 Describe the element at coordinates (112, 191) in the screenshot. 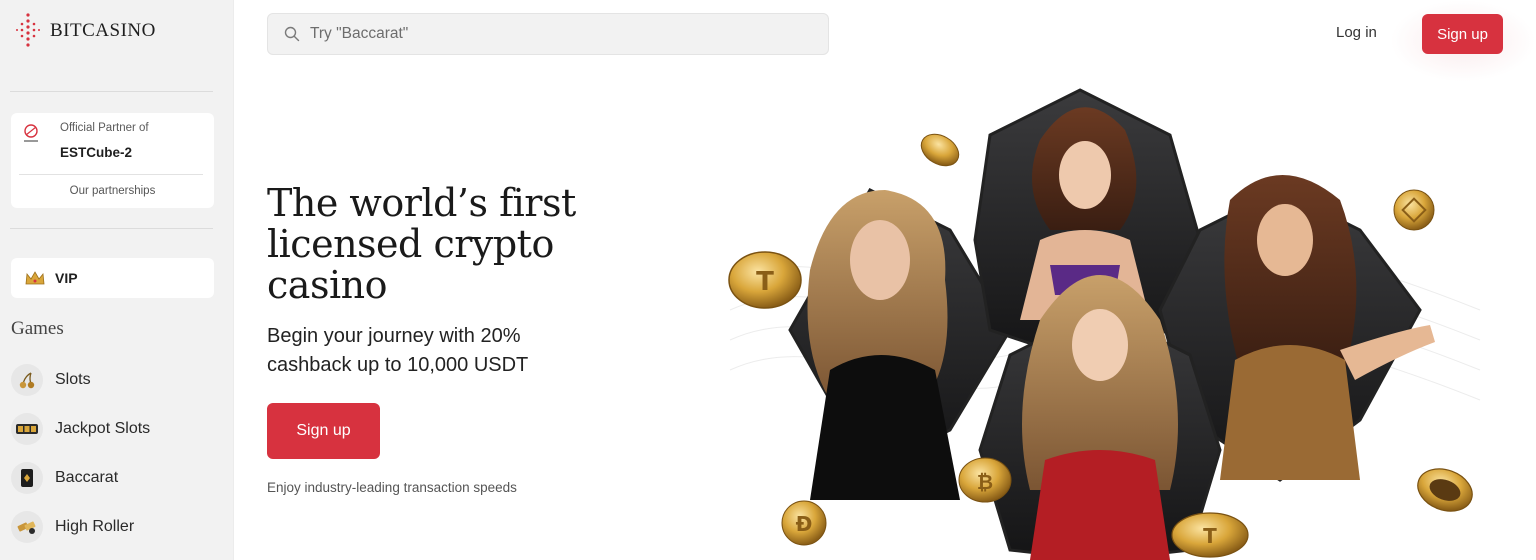

I see `partnerships-link: Our partnerships` at that location.